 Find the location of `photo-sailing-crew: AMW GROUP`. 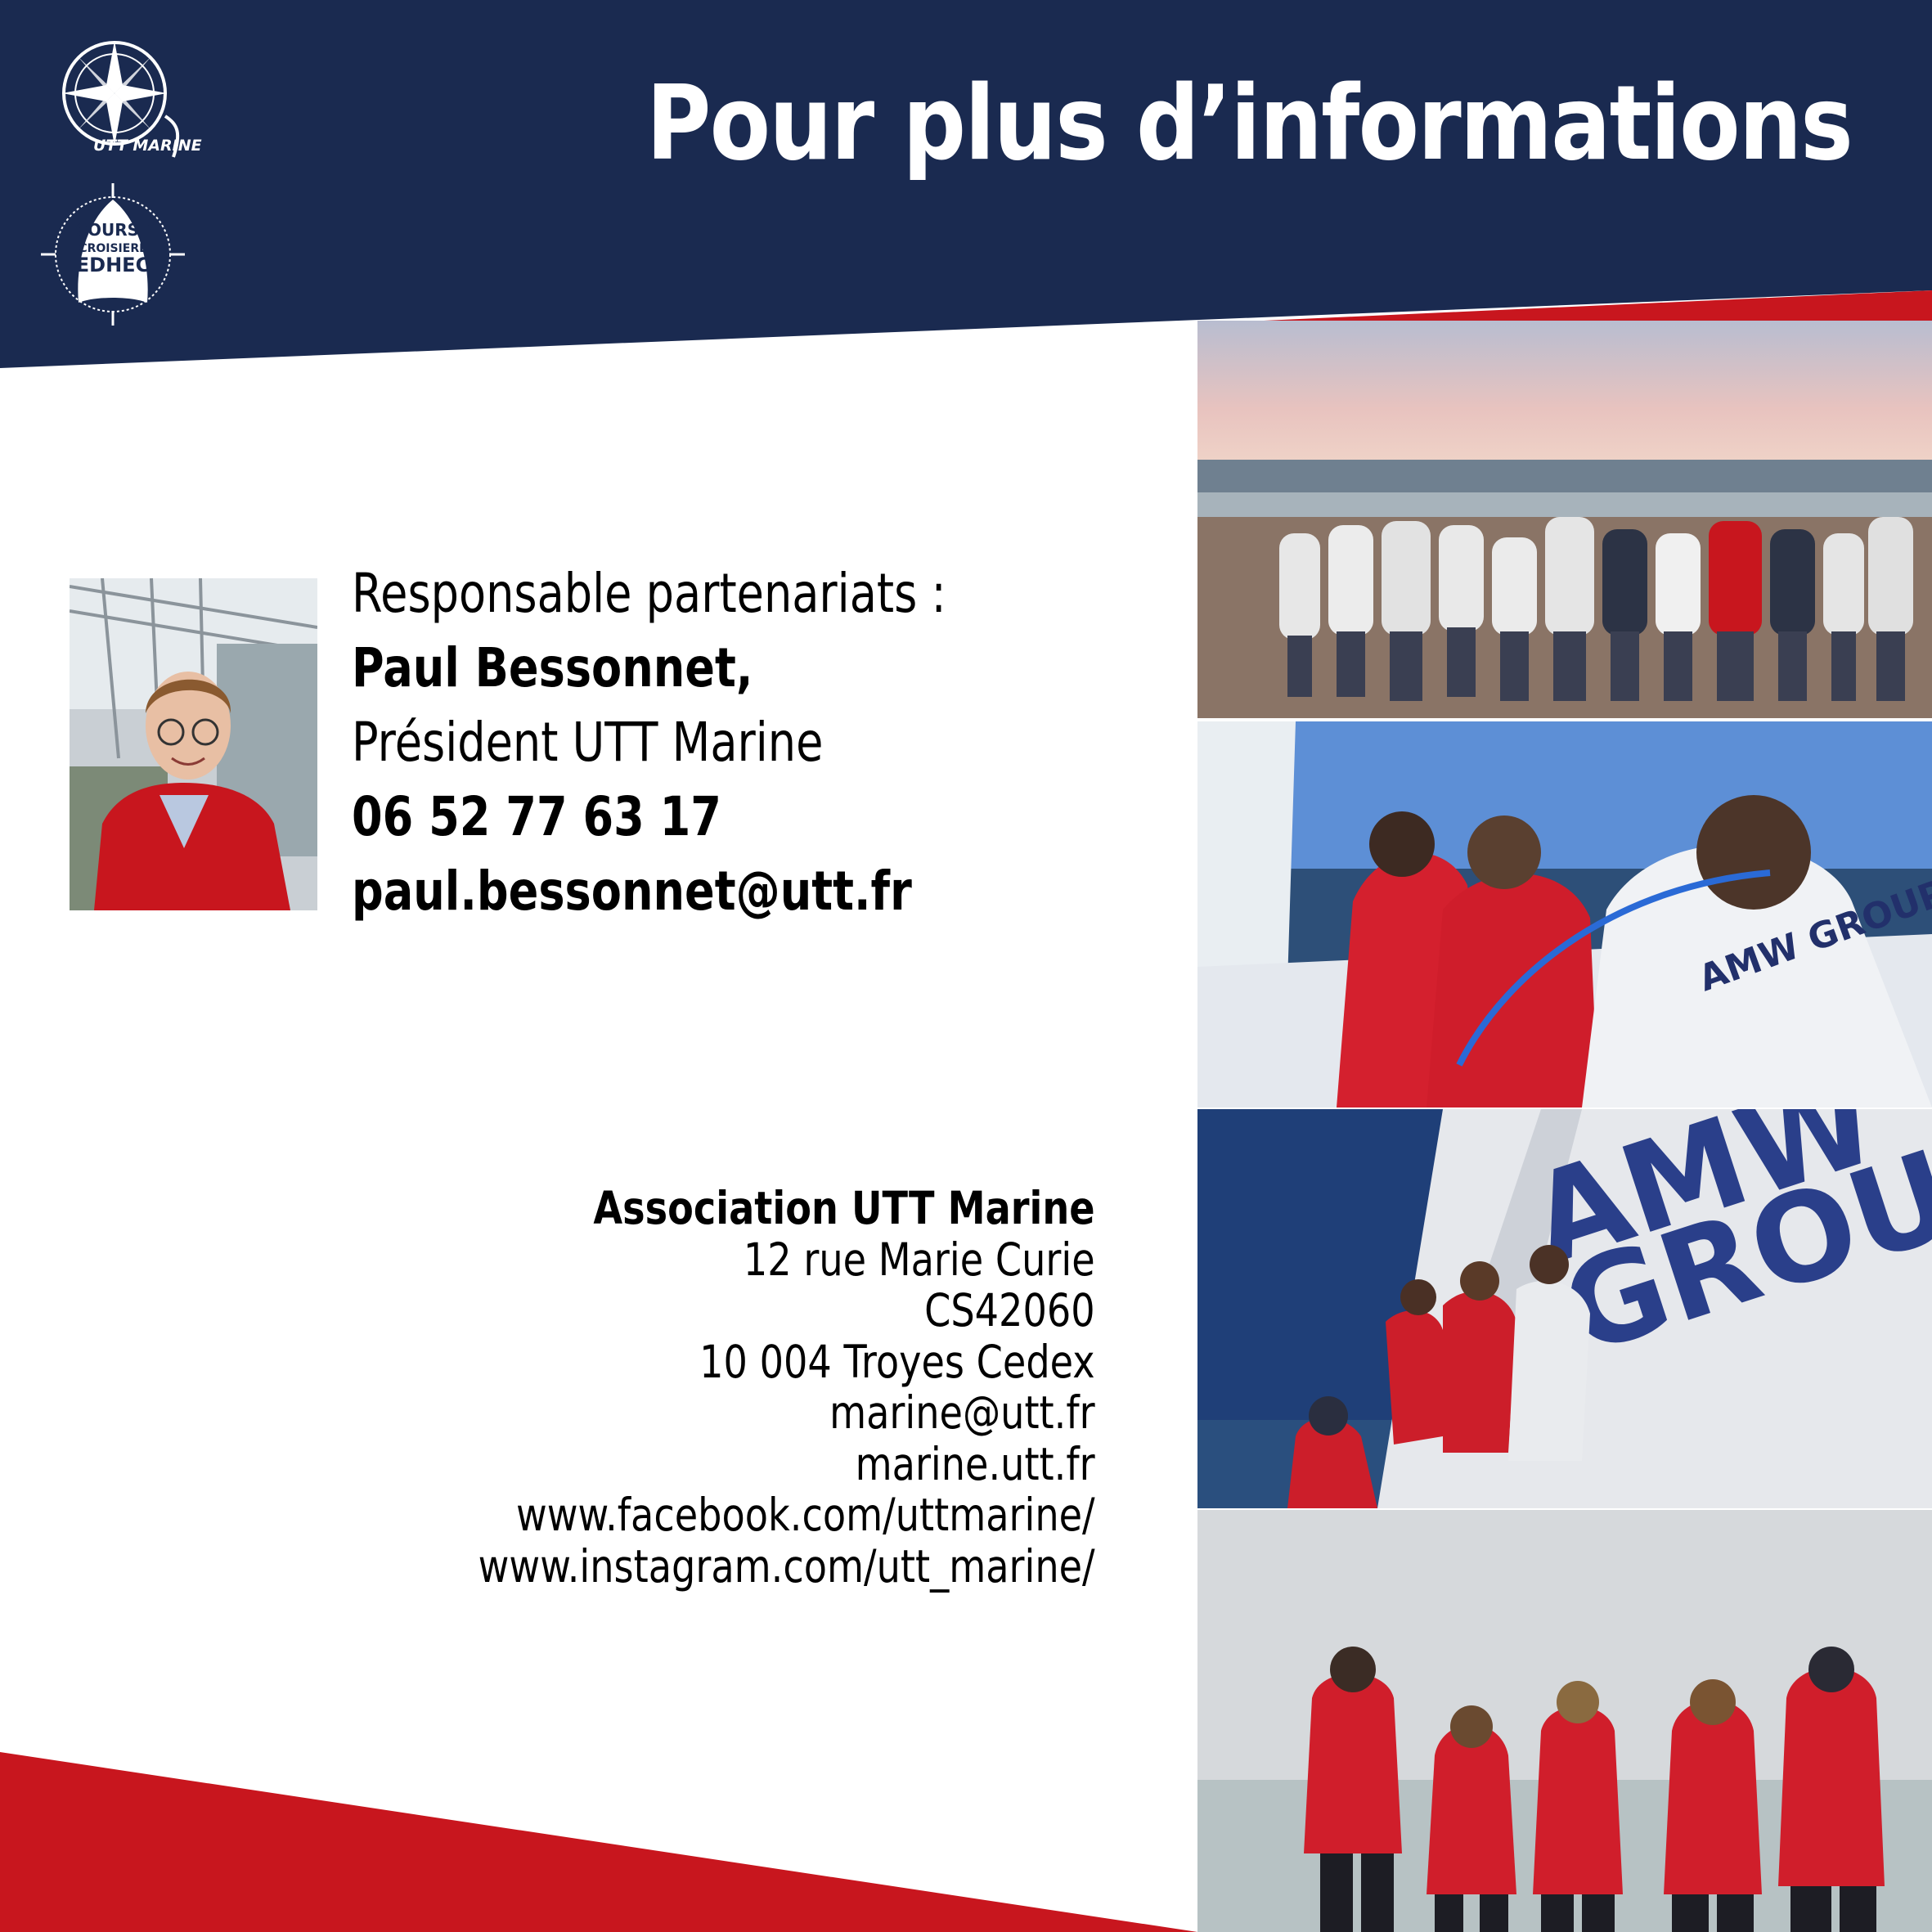

photo-sailing-crew: AMW GROUP is located at coordinates (1564, 915).